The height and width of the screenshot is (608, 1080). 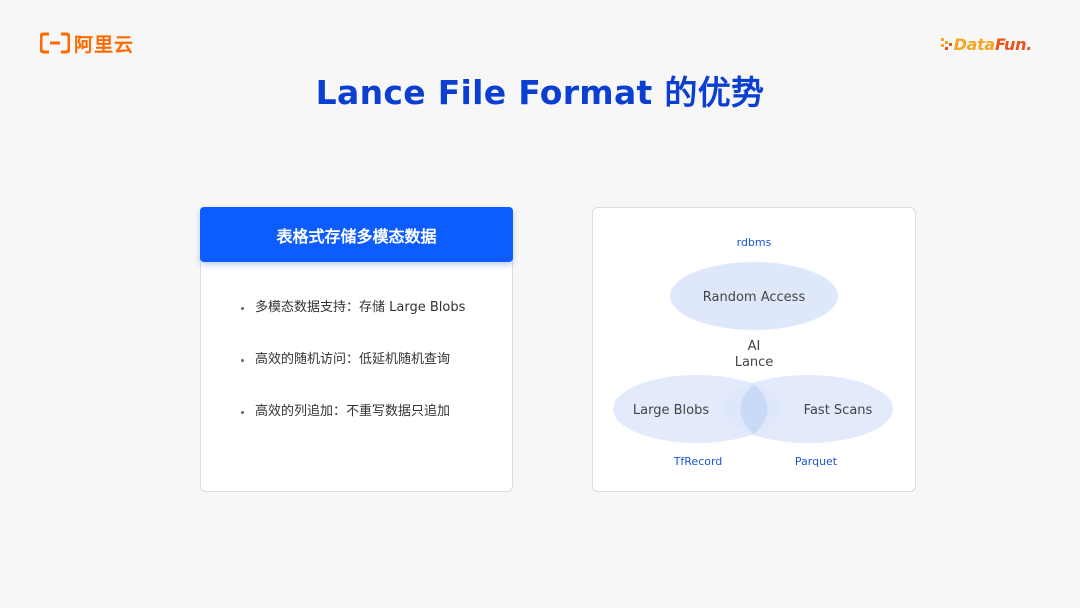 What do you see at coordinates (754, 297) in the screenshot?
I see `label-random-access: Random Access` at bounding box center [754, 297].